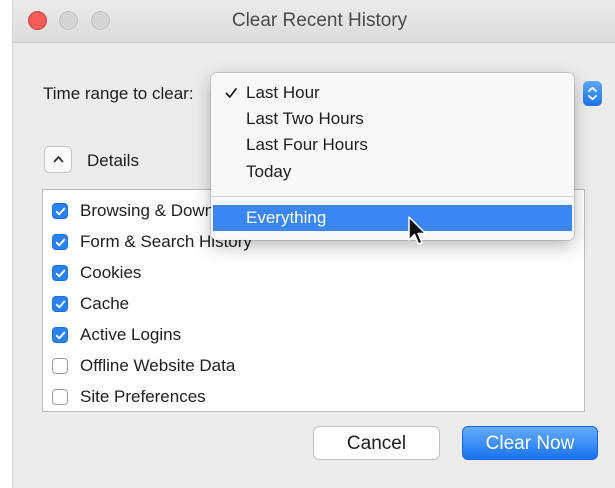  I want to click on title-bar: Clear Recent History, so click(314, 21).